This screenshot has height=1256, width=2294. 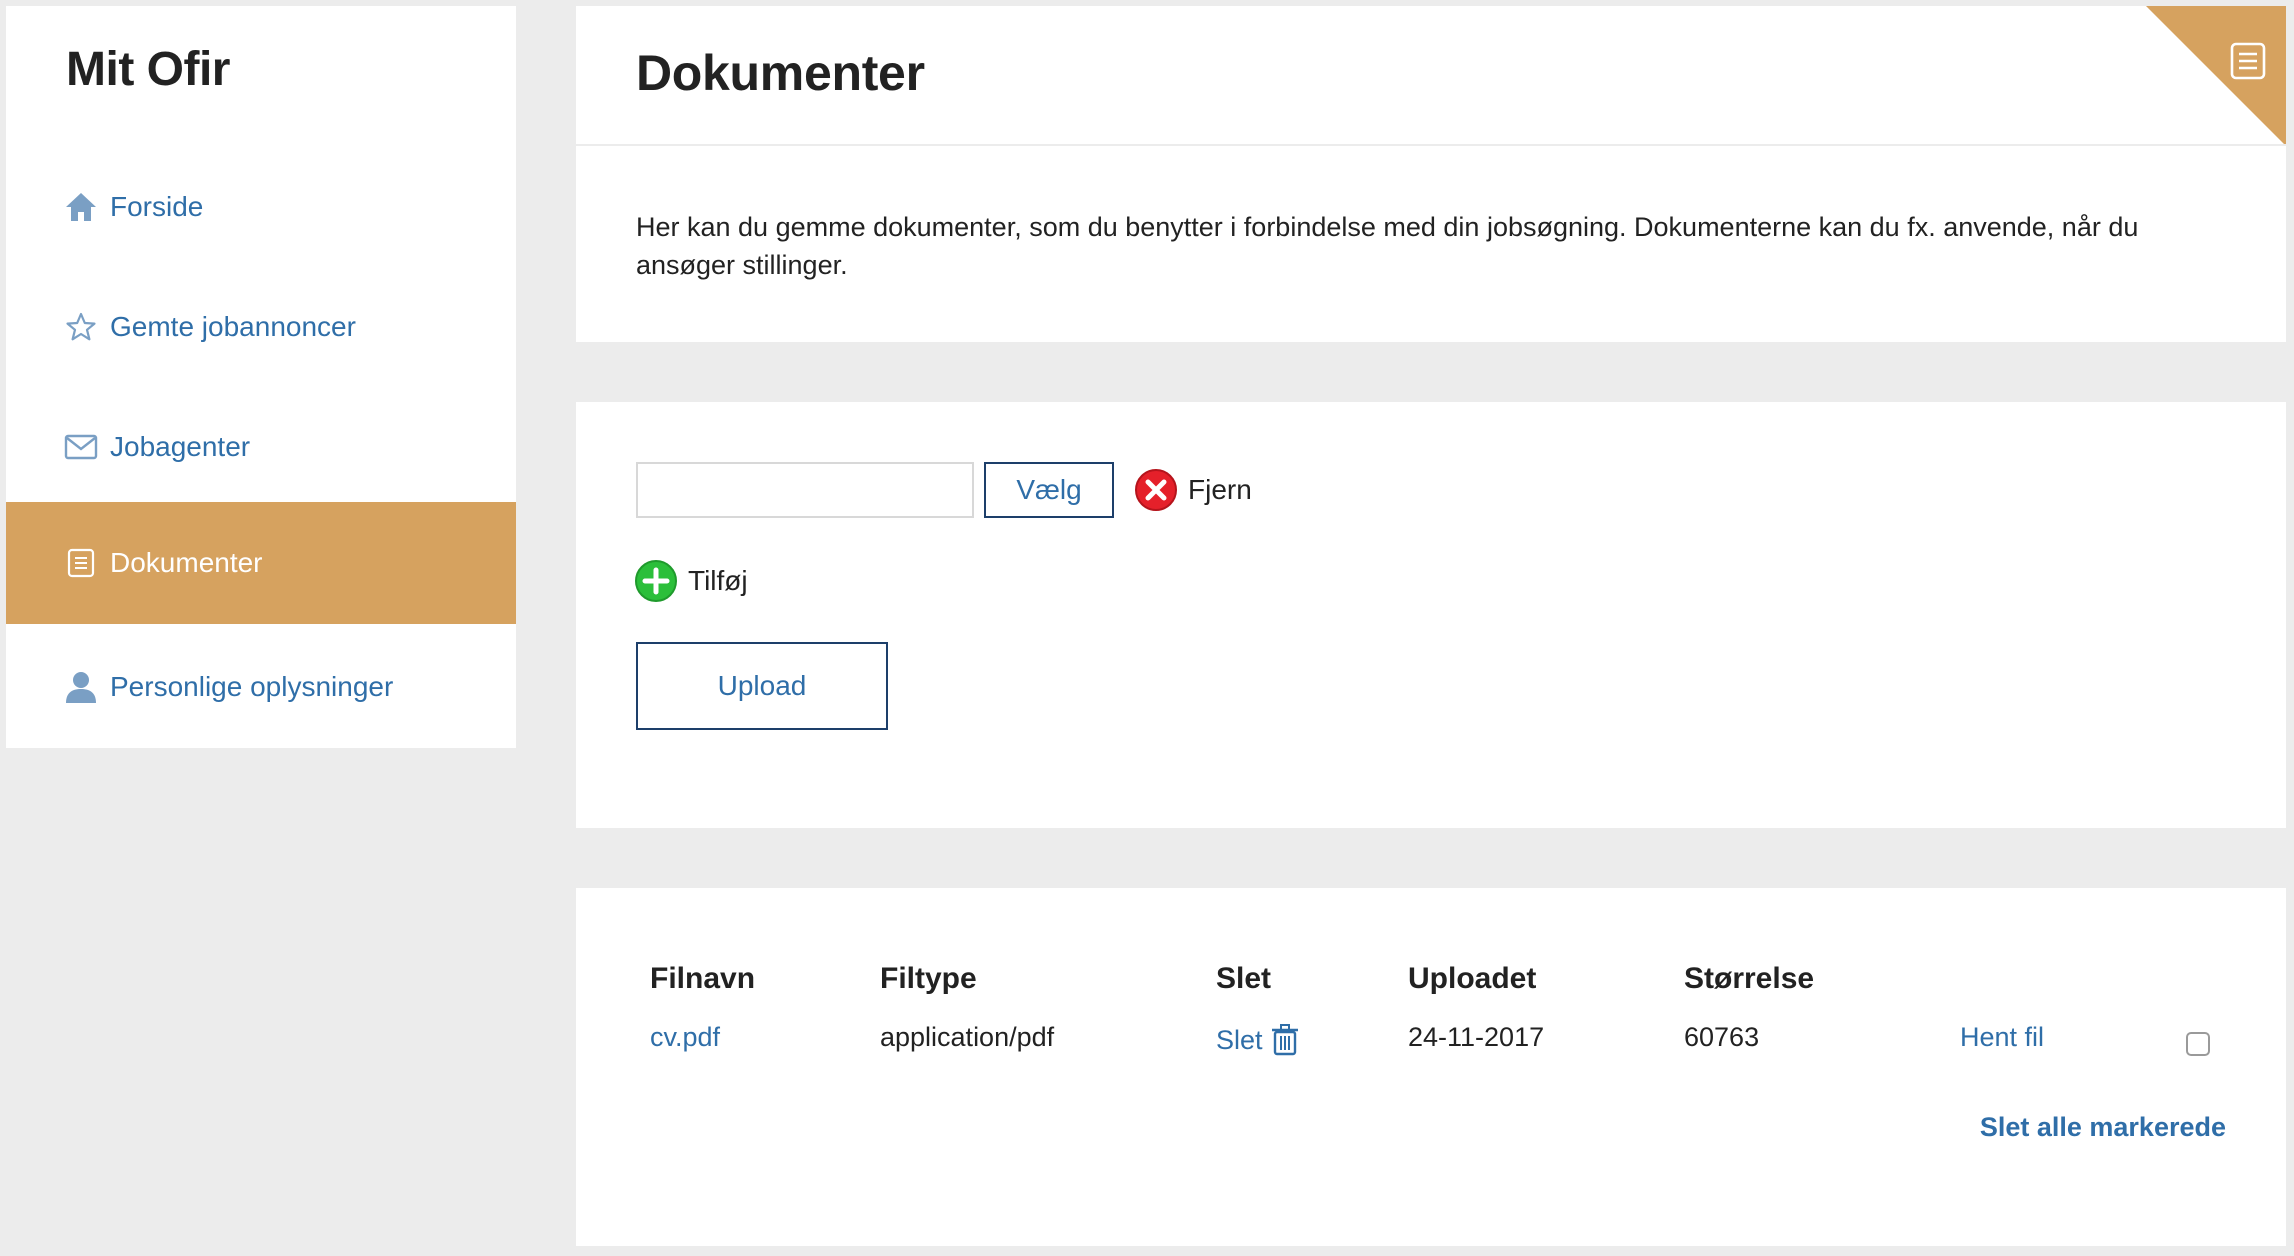 I want to click on remove-icon, so click(x=1156, y=490).